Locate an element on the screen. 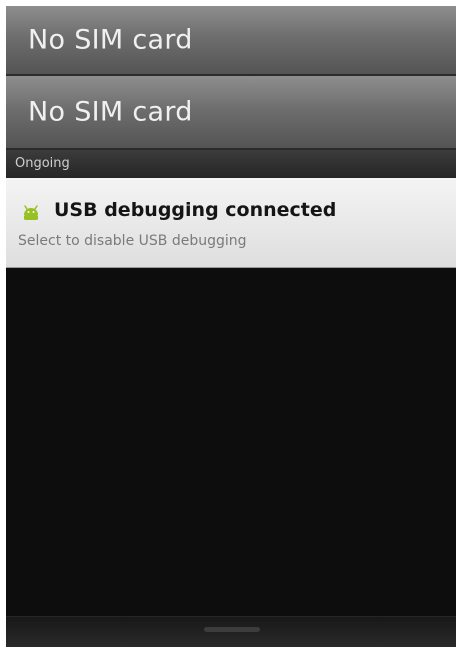  section-label: Ongoing is located at coordinates (42, 163).